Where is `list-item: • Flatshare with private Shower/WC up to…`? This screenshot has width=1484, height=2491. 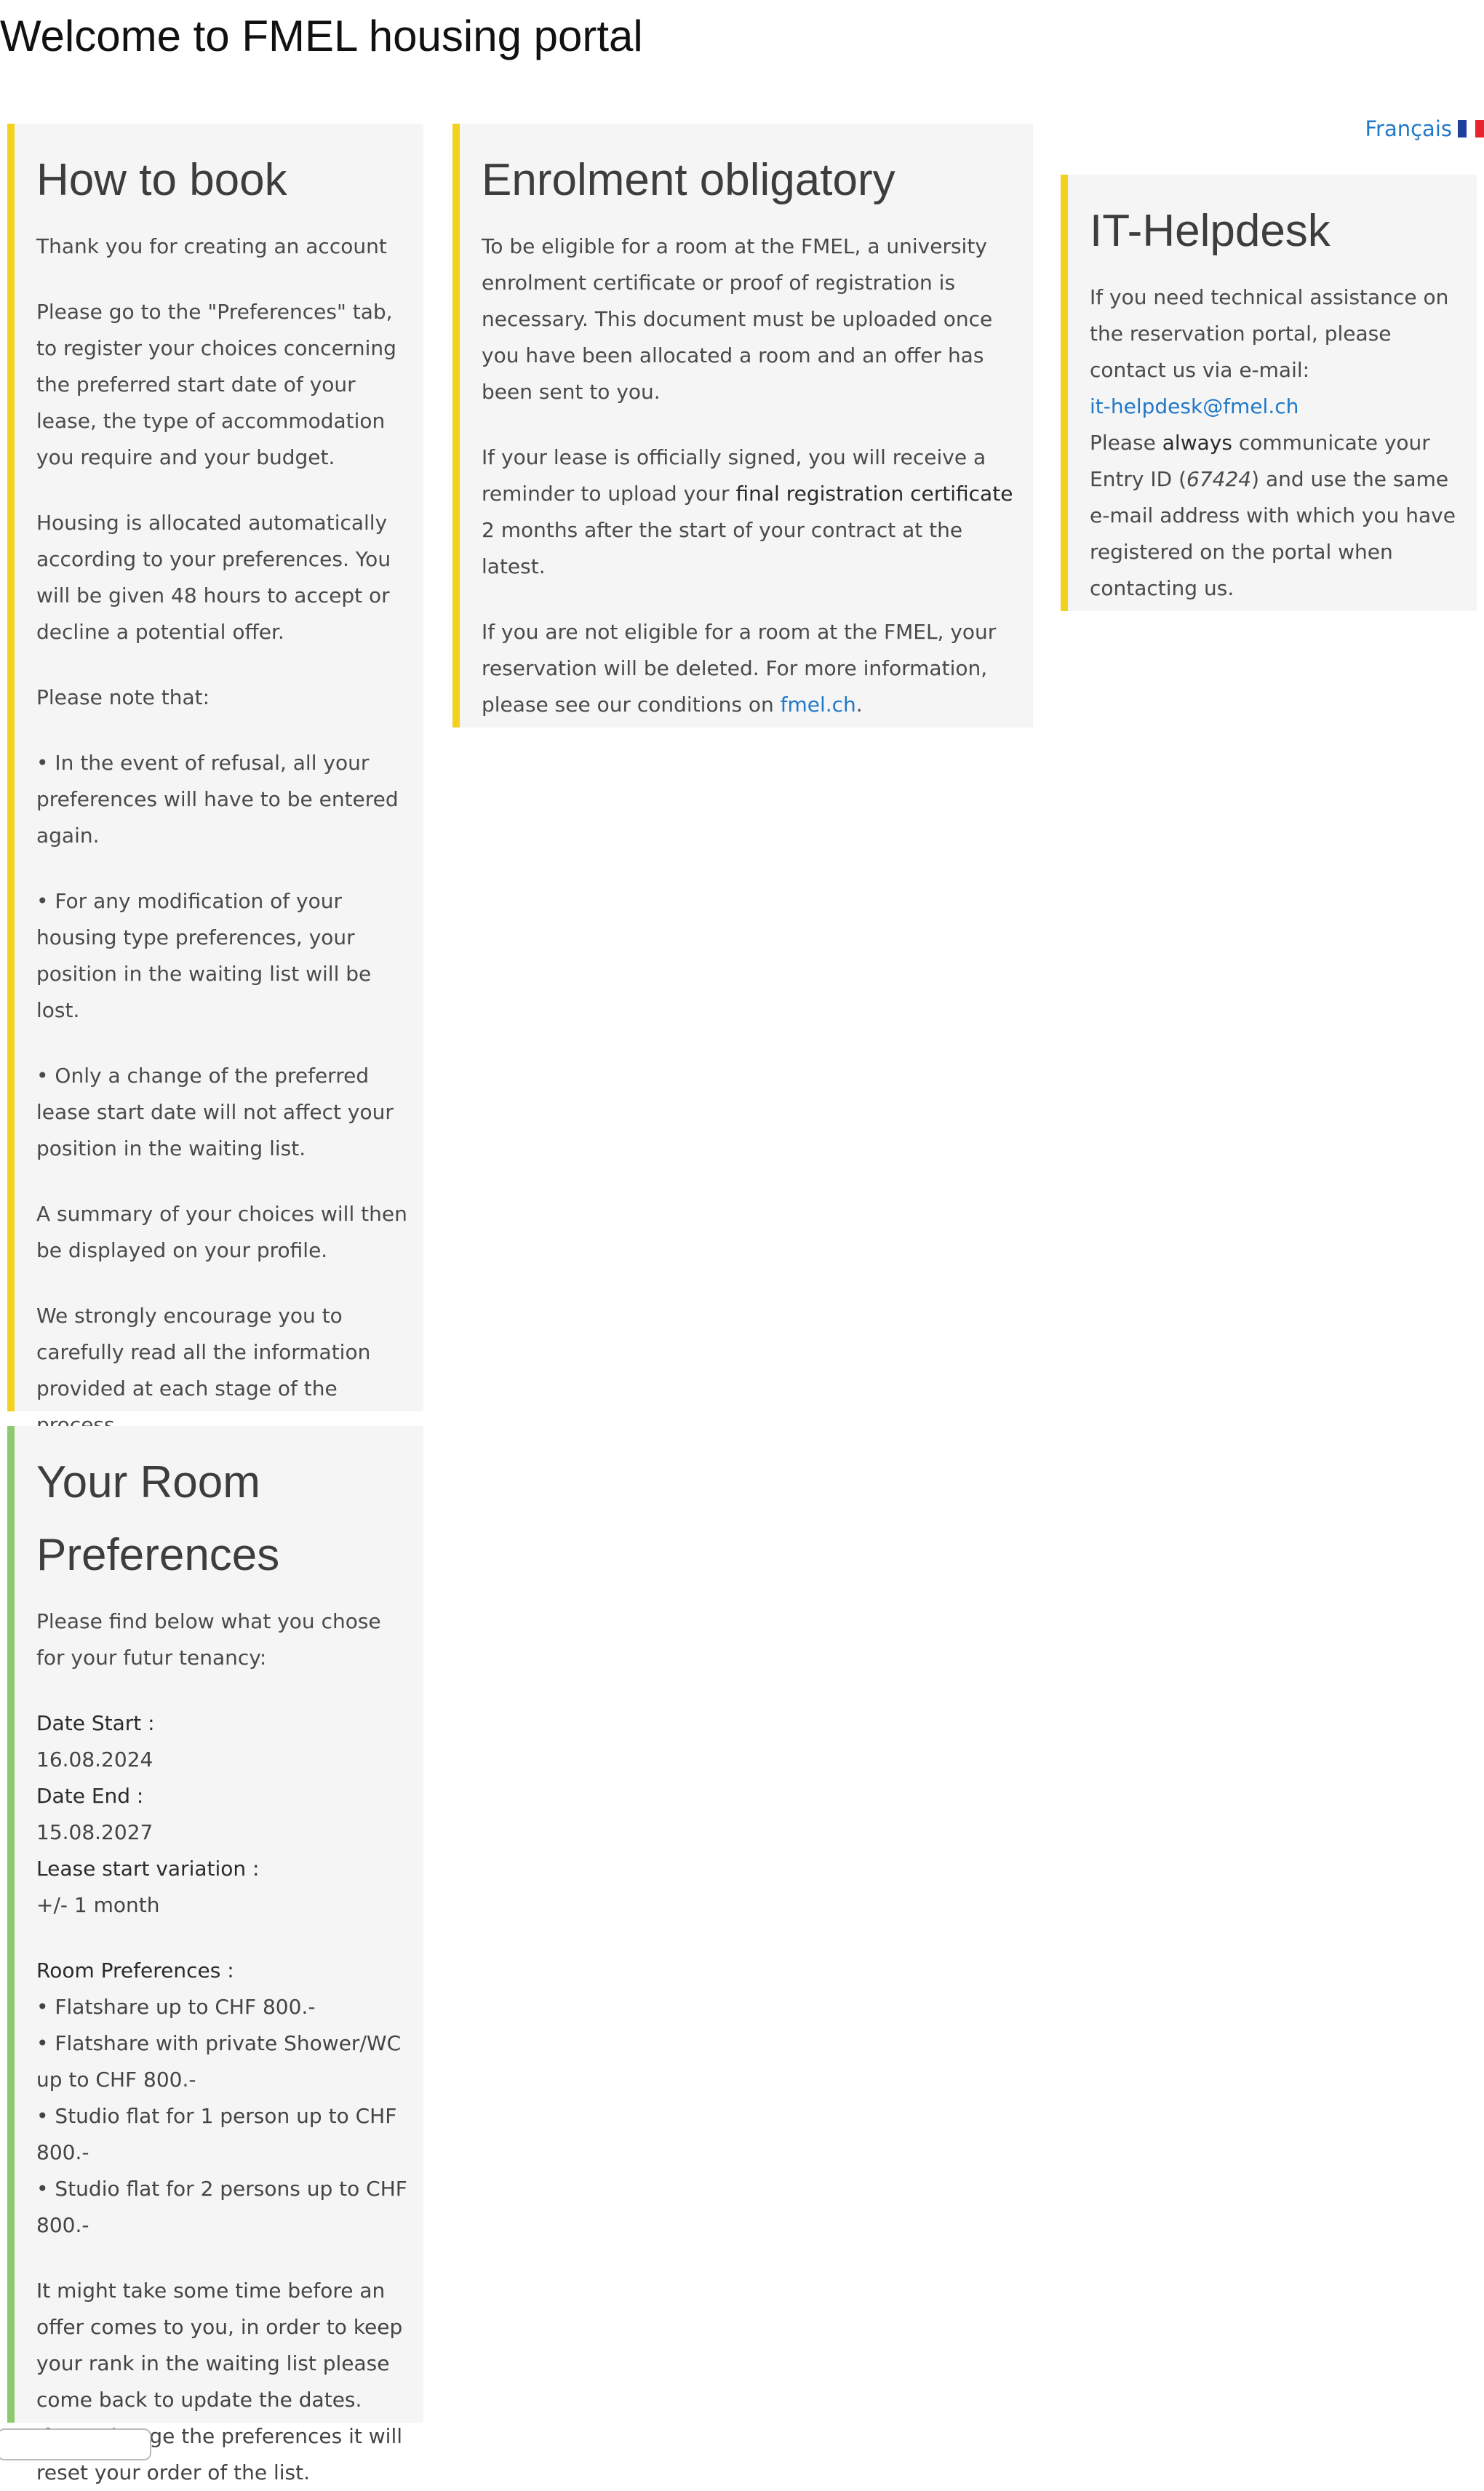
list-item: • Flatshare with private Shower/WC up to… is located at coordinates (219, 2061).